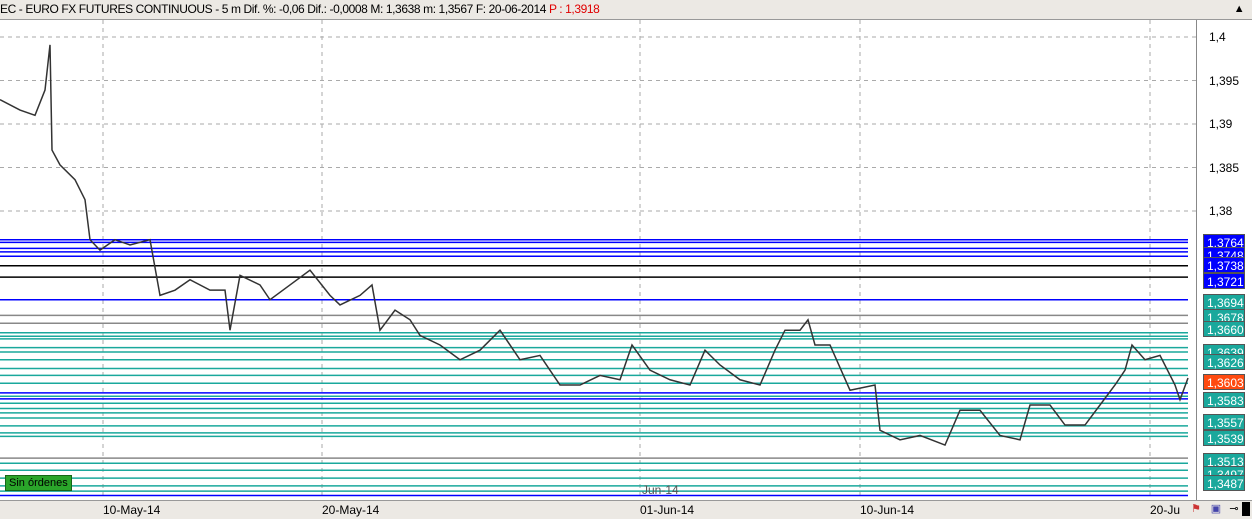  What do you see at coordinates (351, 510) in the screenshot?
I see `date-label: 20-May-14` at bounding box center [351, 510].